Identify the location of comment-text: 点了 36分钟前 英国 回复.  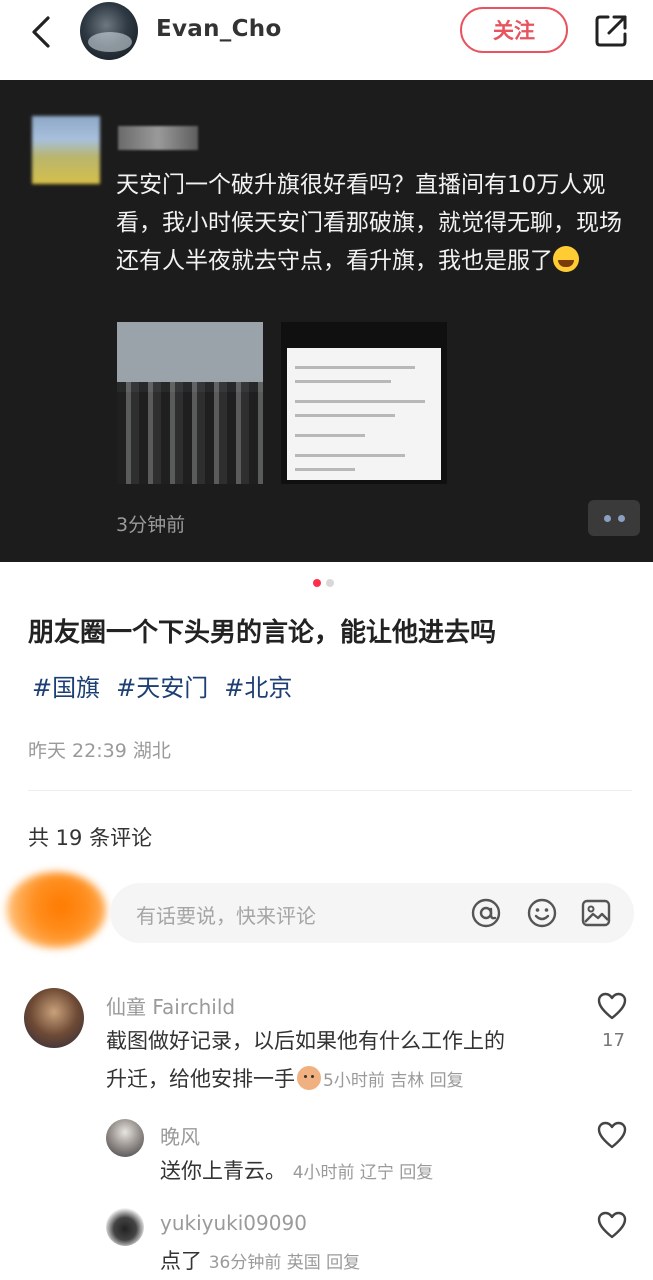
(260, 1261).